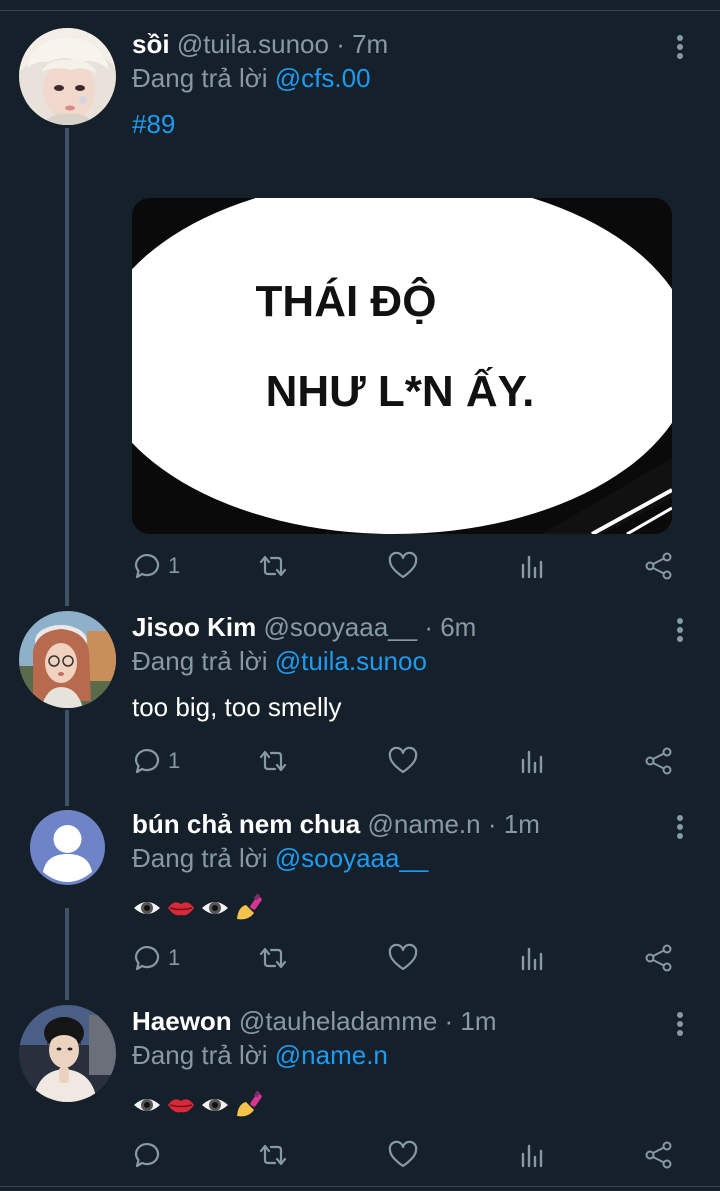  I want to click on user-handle: @sooyaaa__, so click(340, 627).